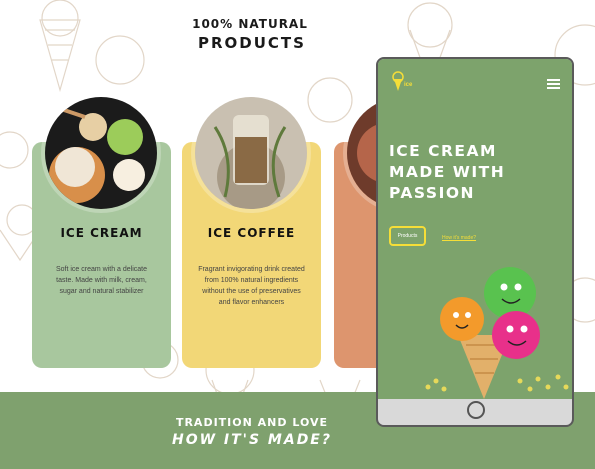 The height and width of the screenshot is (469, 595). I want to click on how-its-made-link: How it's made?, so click(459, 238).